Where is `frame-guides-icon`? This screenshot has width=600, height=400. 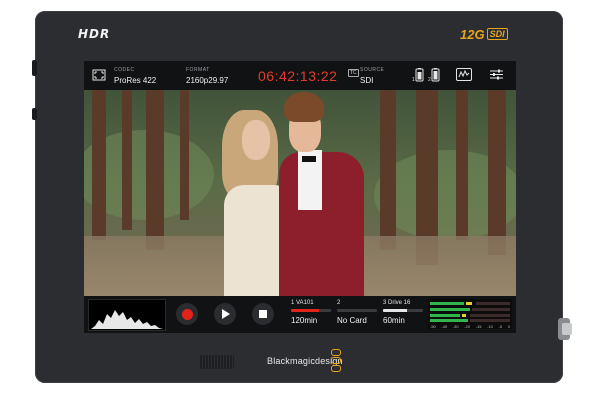 frame-guides-icon is located at coordinates (99, 76).